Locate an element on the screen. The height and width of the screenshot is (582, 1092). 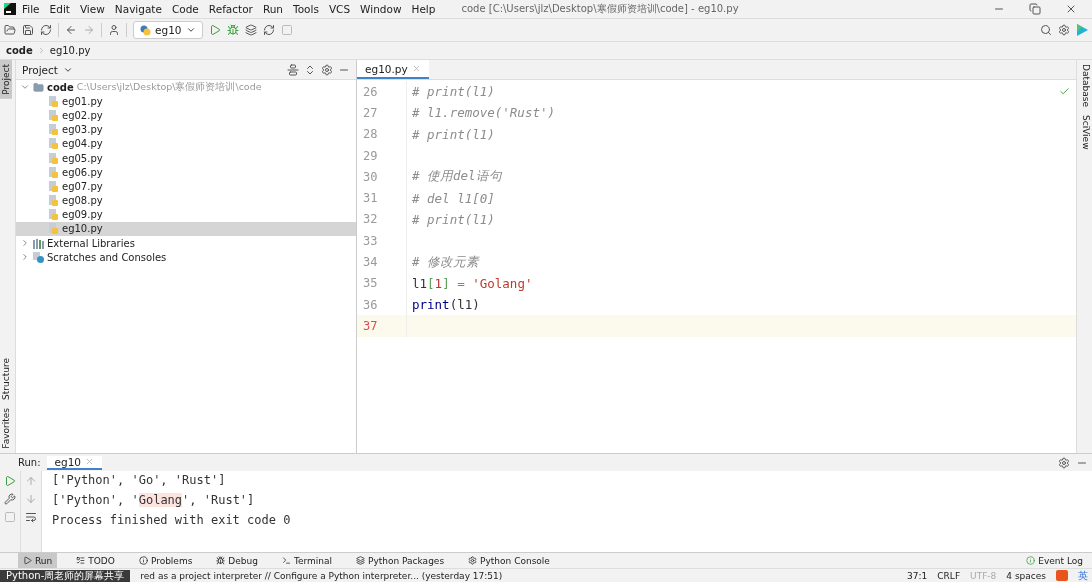
debug-icon is located at coordinates (232, 30).